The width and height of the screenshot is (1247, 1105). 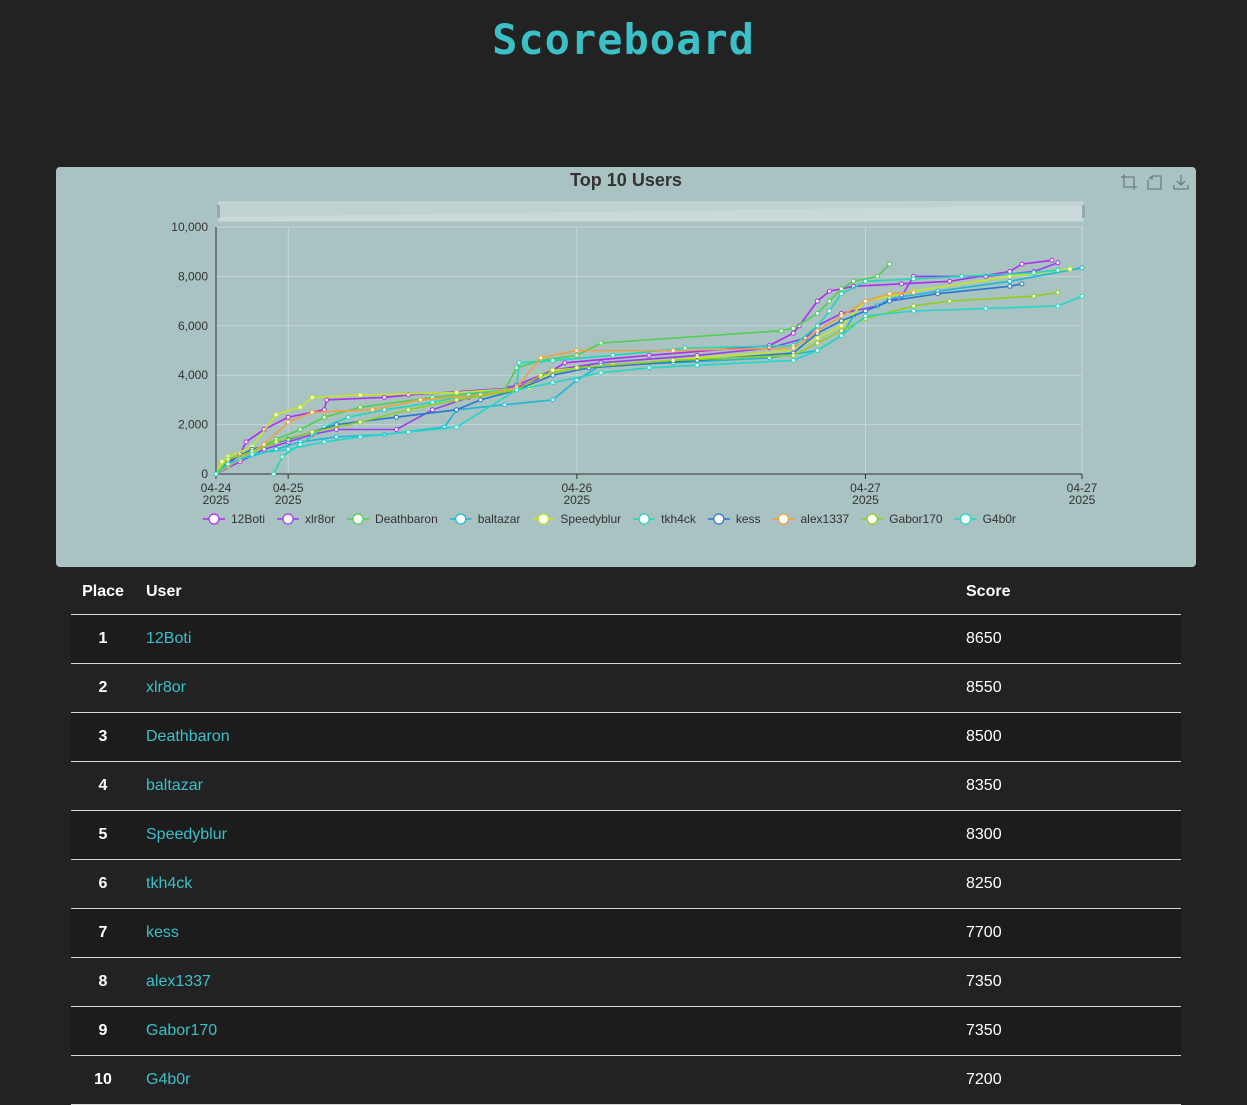 What do you see at coordinates (590, 519) in the screenshot?
I see `legend-label: Speedyblur` at bounding box center [590, 519].